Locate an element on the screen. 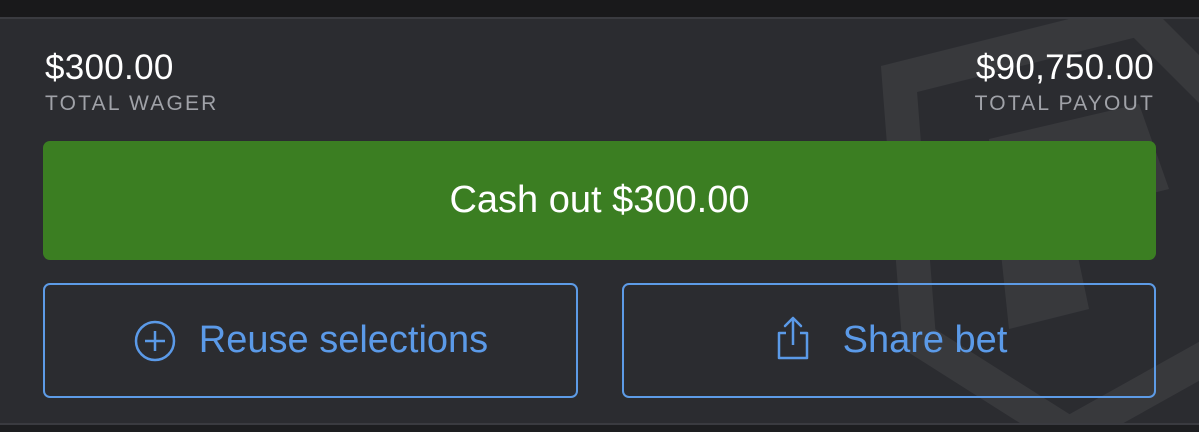 The width and height of the screenshot is (1199, 432). reuse-selections-label: Reuse selections is located at coordinates (343, 340).